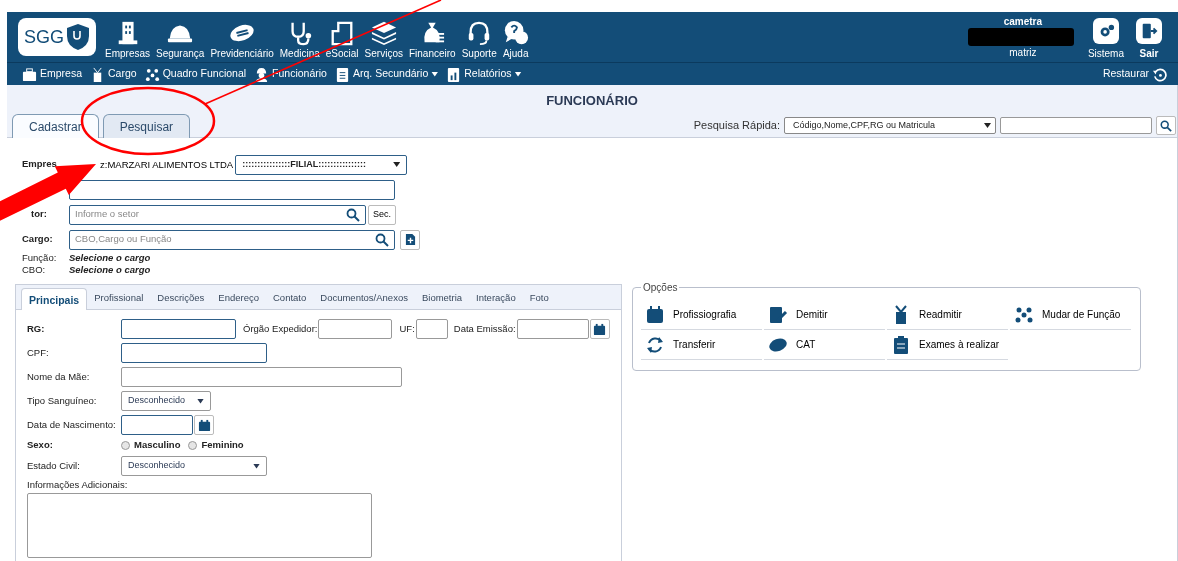 The height and width of the screenshot is (561, 1178). What do you see at coordinates (484, 328) in the screenshot?
I see `field-label: Data Emissão:` at bounding box center [484, 328].